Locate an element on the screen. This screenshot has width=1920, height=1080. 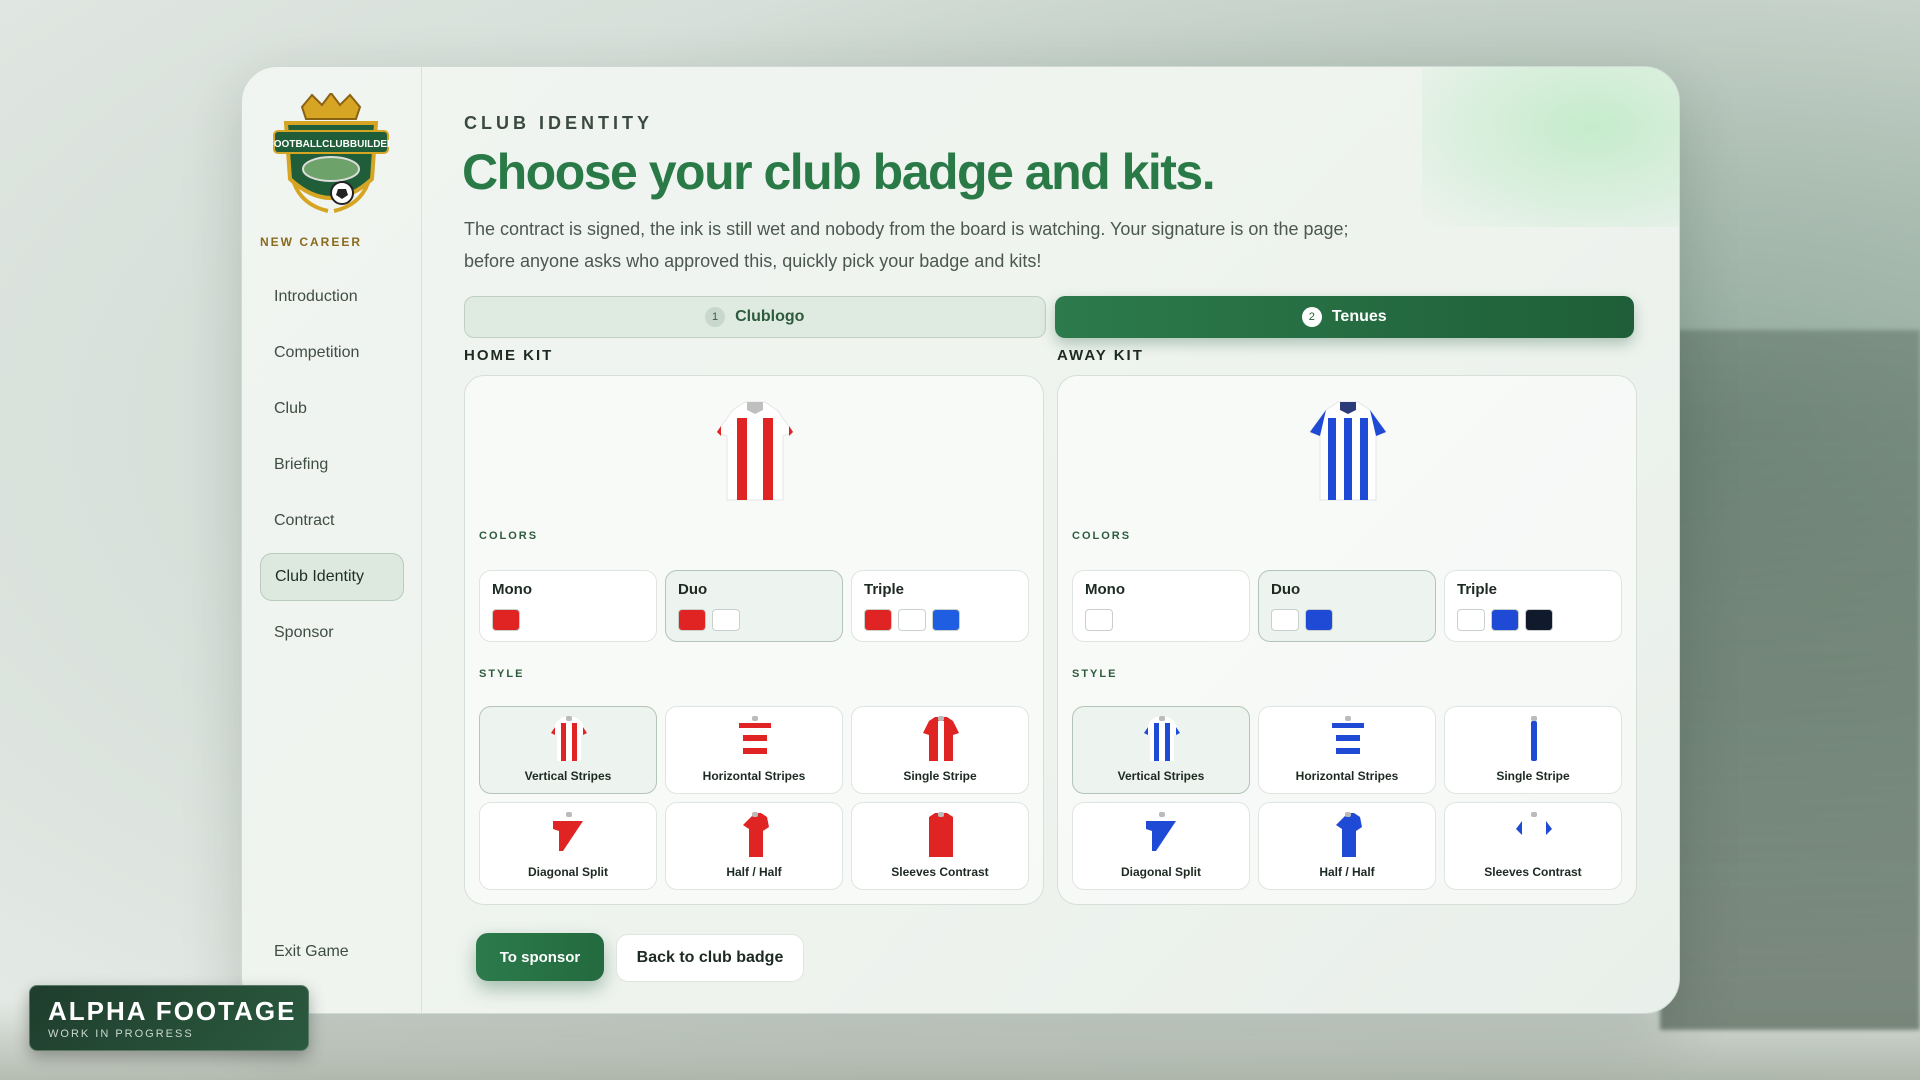
sidebar-item-competition: Competition is located at coordinates (332, 353).